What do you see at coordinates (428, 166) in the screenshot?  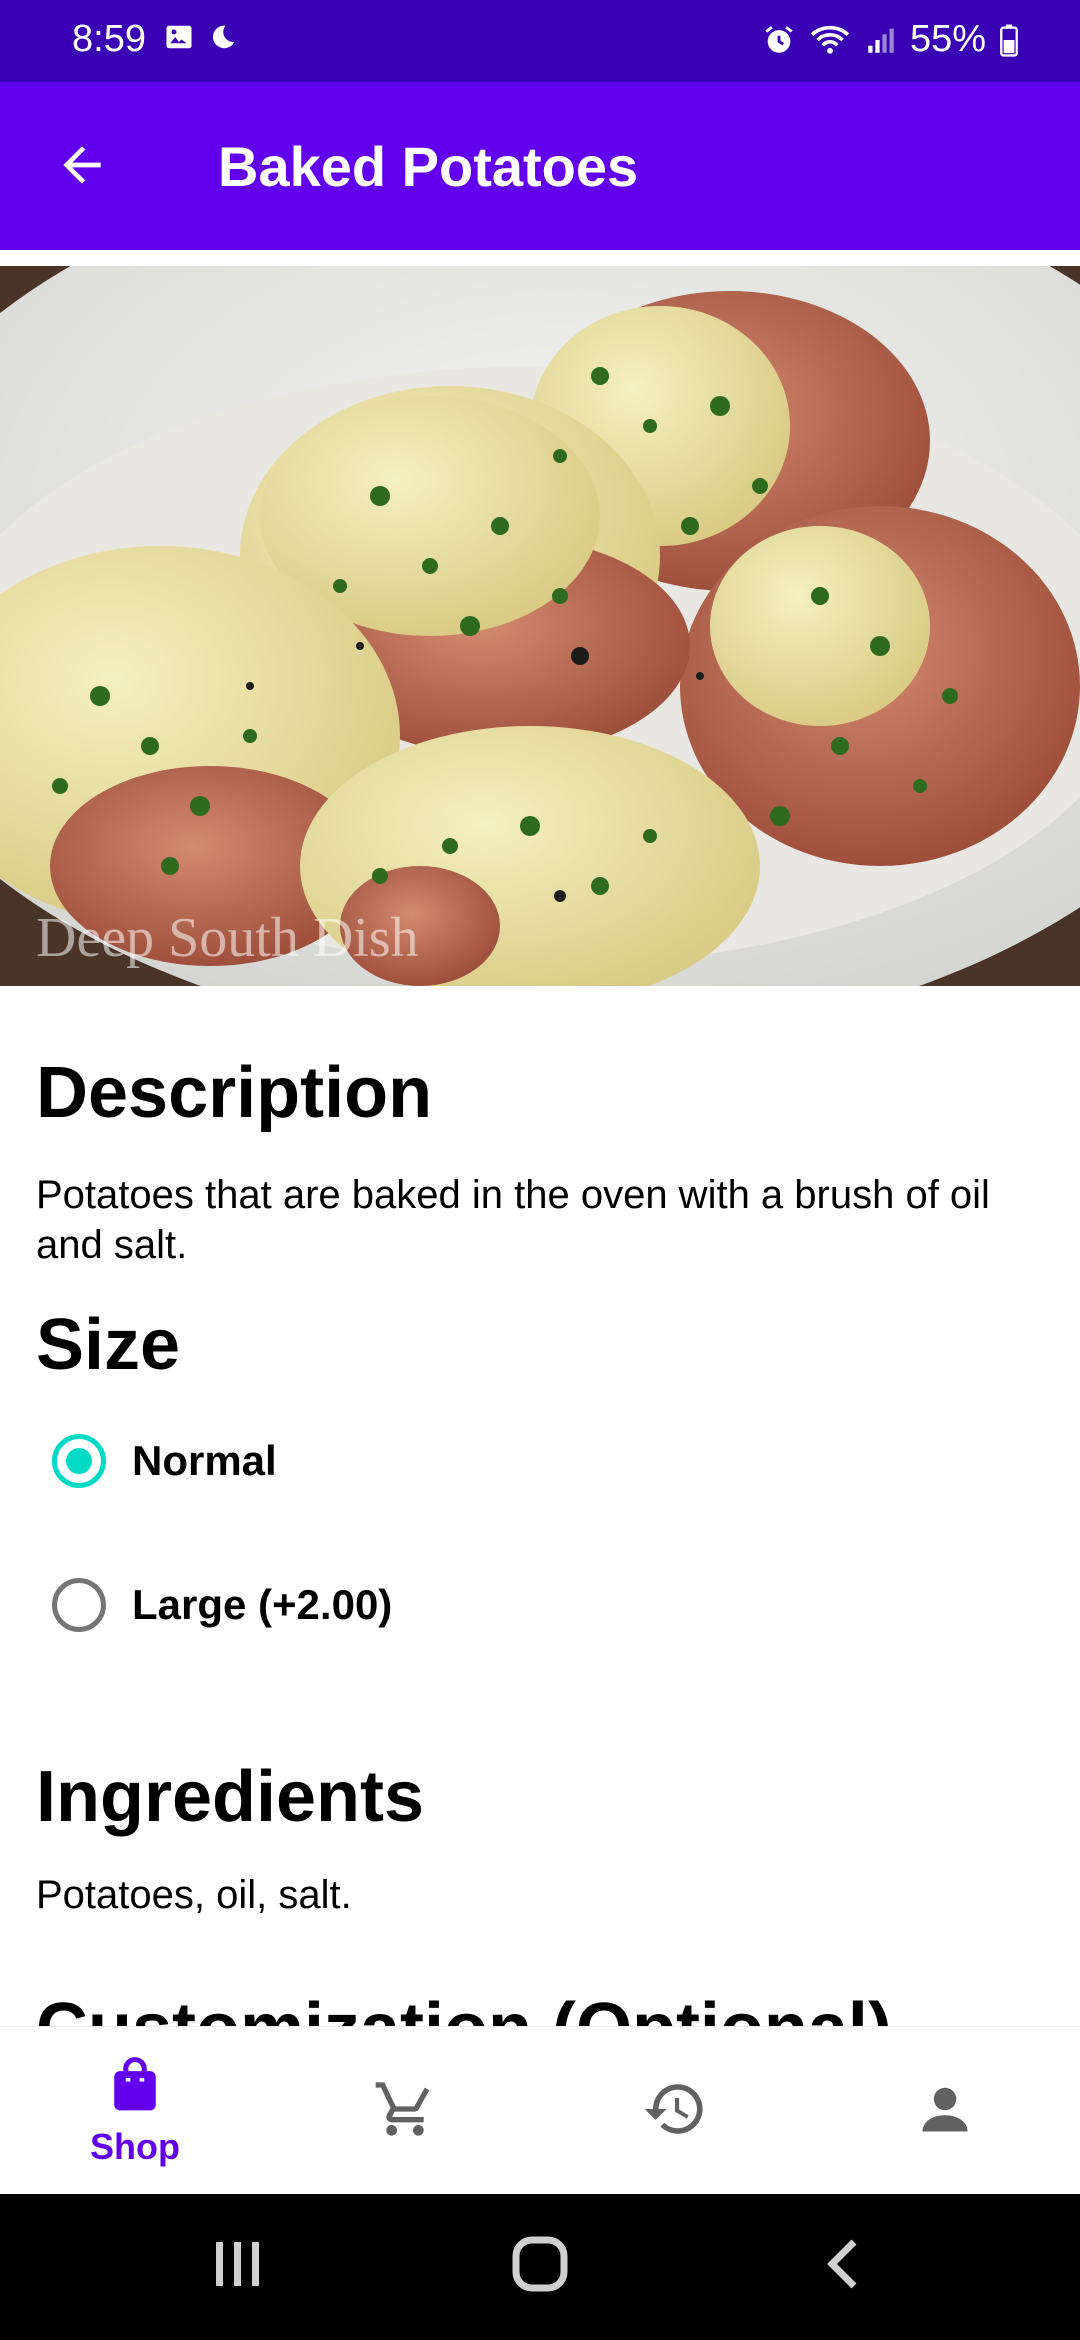 I see `page-title: Baked Potatoes` at bounding box center [428, 166].